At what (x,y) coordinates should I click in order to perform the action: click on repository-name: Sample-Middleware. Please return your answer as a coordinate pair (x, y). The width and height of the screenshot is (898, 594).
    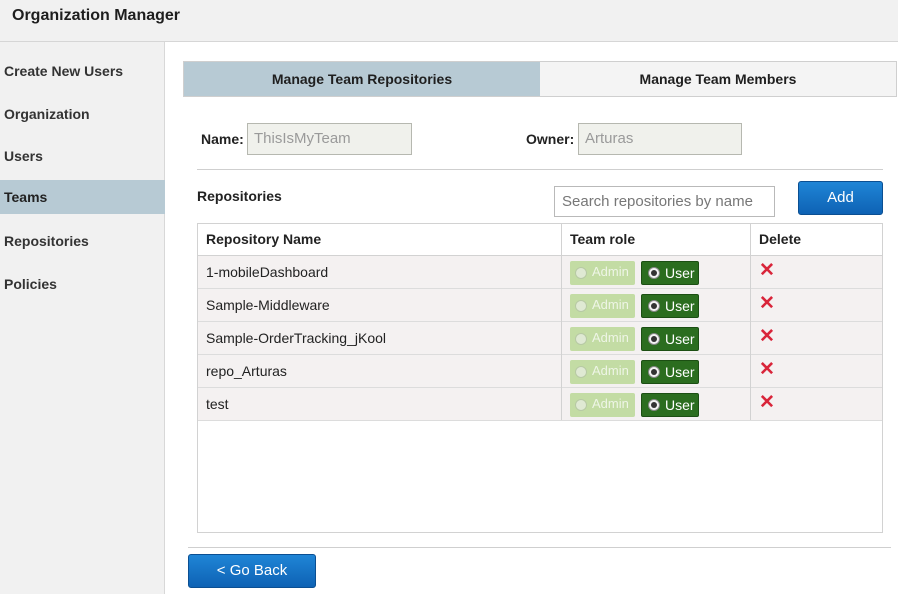
    Looking at the image, I should click on (268, 305).